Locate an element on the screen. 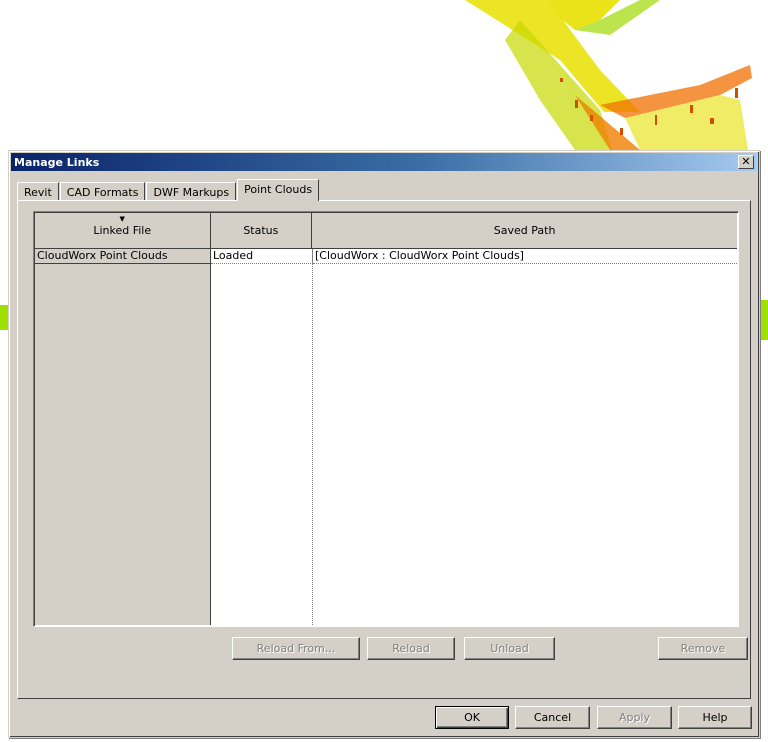  column-header-label: Saved Path is located at coordinates (524, 230).